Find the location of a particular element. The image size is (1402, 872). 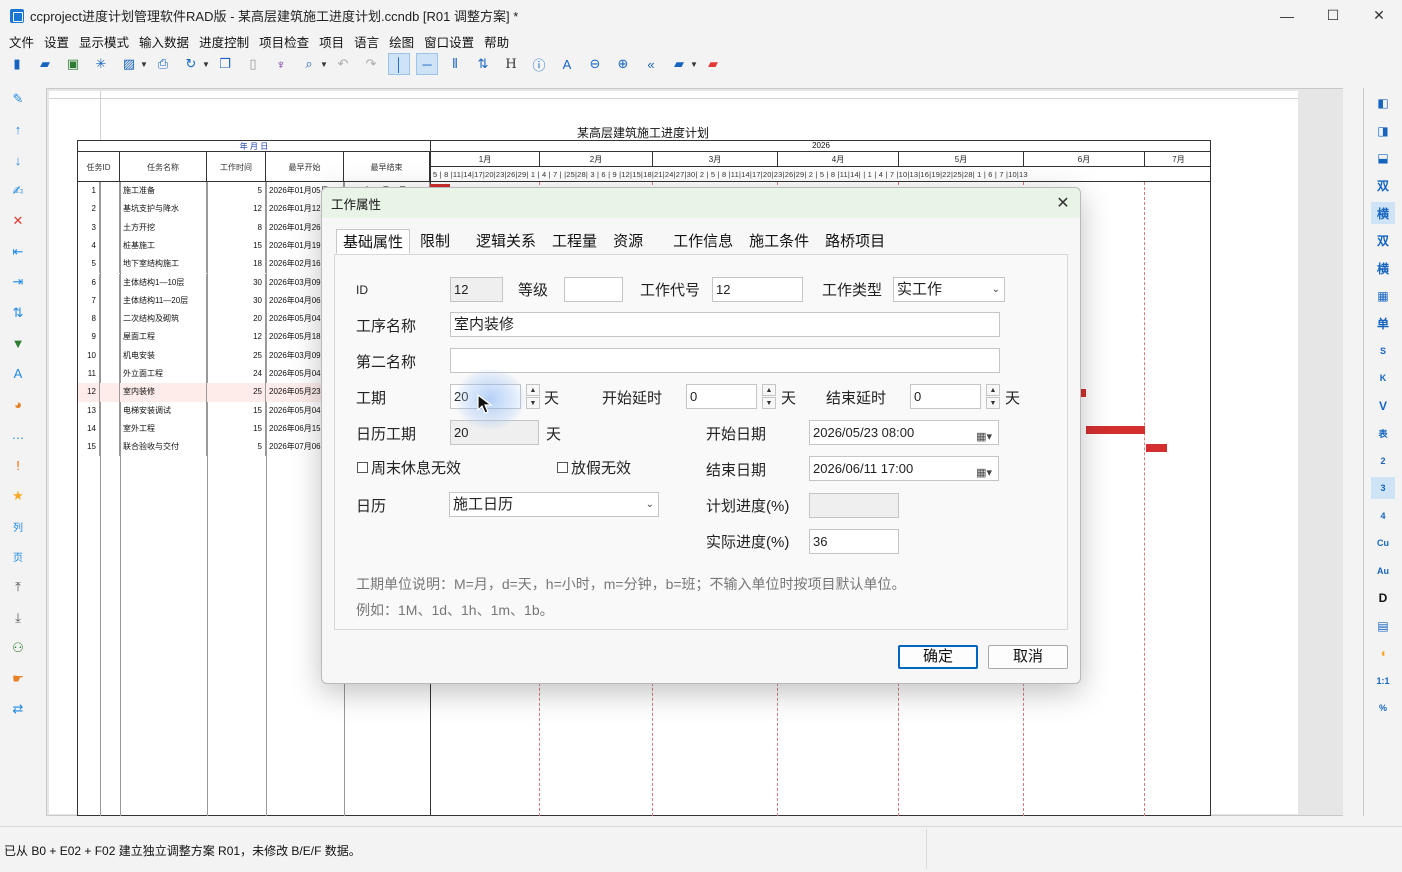

level-3-button: 3 is located at coordinates (1383, 488).